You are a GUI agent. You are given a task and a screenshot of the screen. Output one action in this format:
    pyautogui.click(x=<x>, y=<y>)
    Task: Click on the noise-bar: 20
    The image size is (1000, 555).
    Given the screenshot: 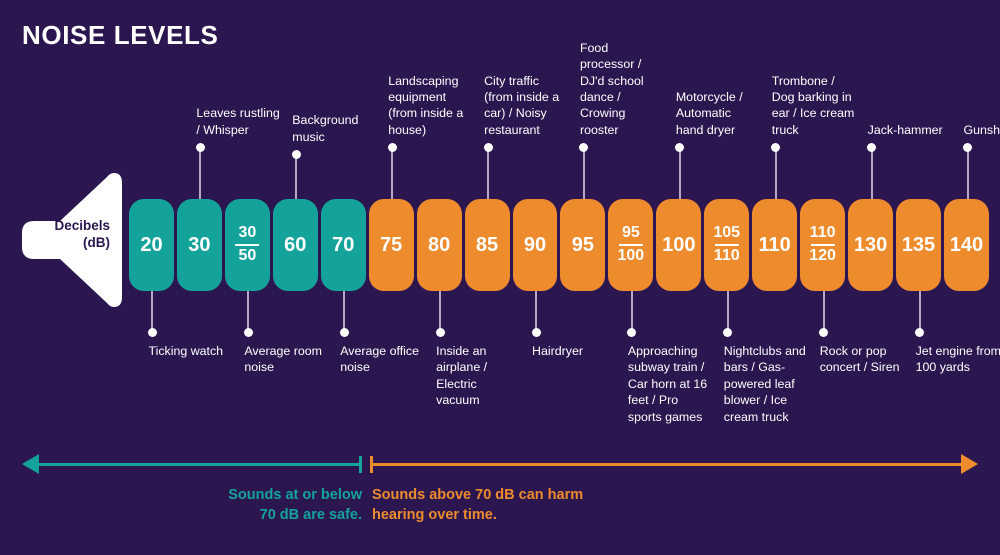 What is the action you would take?
    pyautogui.click(x=151, y=245)
    